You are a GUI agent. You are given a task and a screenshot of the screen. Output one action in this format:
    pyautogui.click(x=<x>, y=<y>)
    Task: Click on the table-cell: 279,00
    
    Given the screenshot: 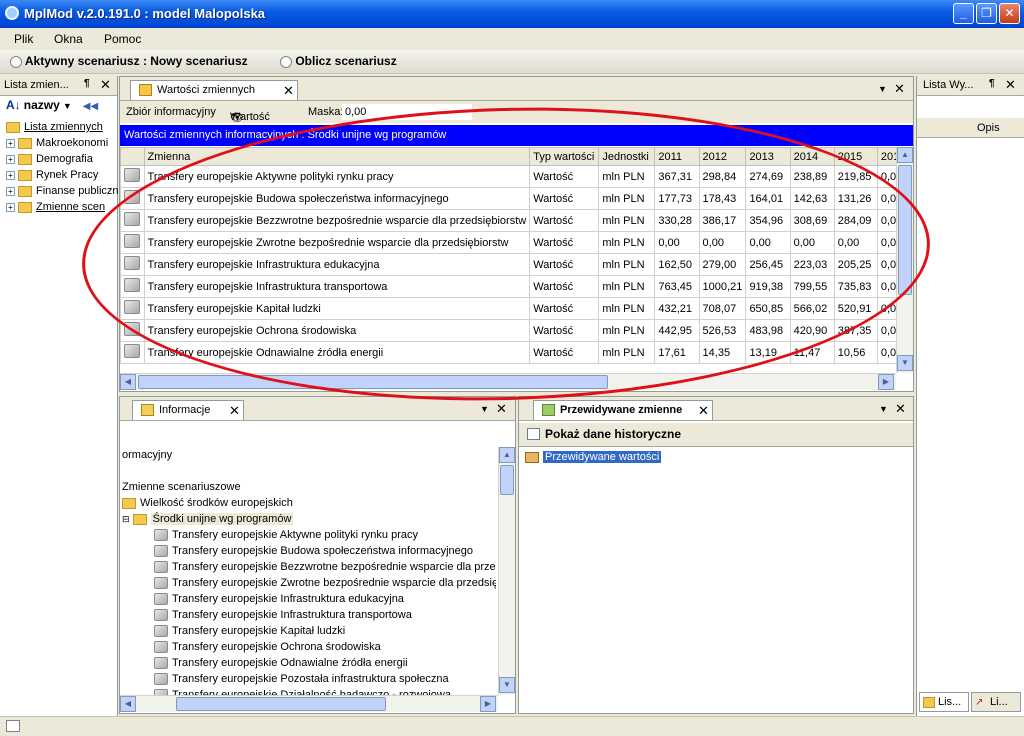 What is the action you would take?
    pyautogui.click(x=722, y=264)
    